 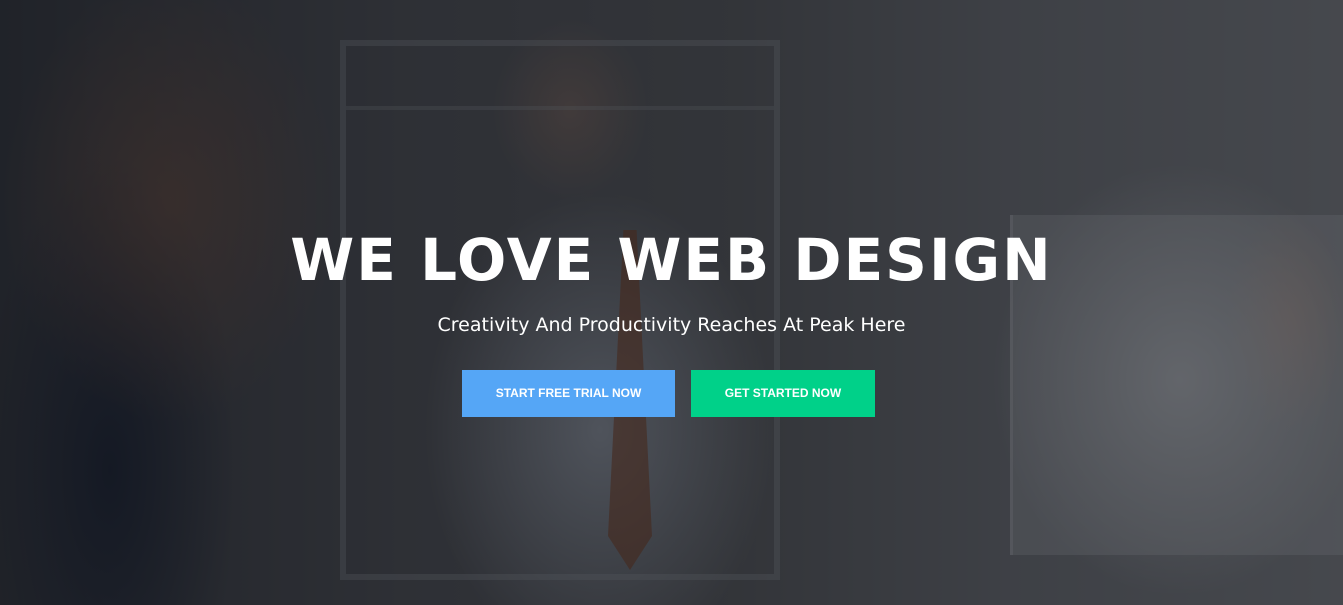 What do you see at coordinates (783, 393) in the screenshot?
I see `get-started-button: GET STARTED NOW` at bounding box center [783, 393].